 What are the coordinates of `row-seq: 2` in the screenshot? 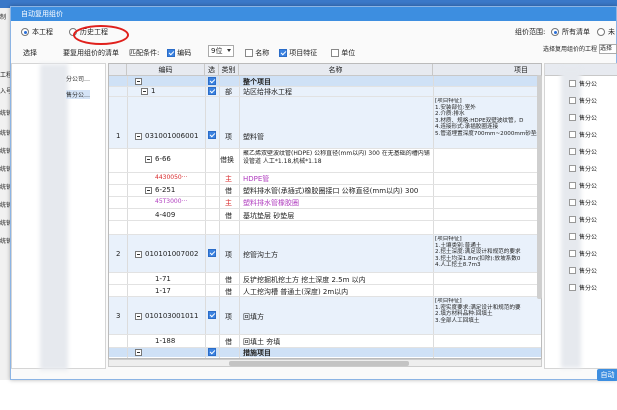 It's located at (118, 254).